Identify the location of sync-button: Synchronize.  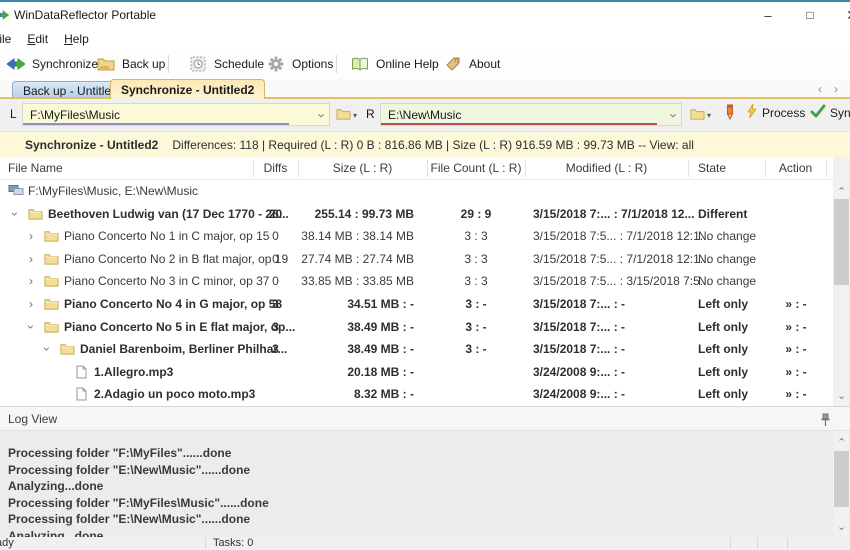
(830, 112).